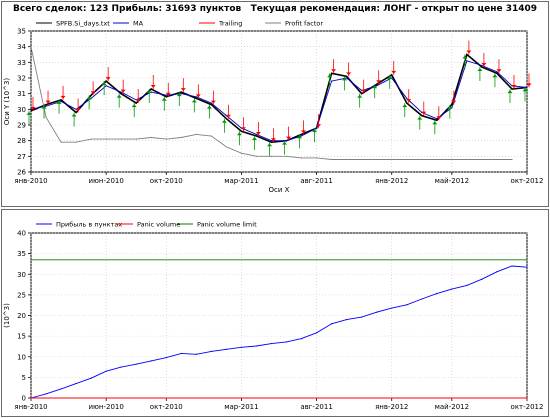  Describe the element at coordinates (316, 407) in the screenshot. I see `panel1-x-tick-label: авг-2011` at that location.